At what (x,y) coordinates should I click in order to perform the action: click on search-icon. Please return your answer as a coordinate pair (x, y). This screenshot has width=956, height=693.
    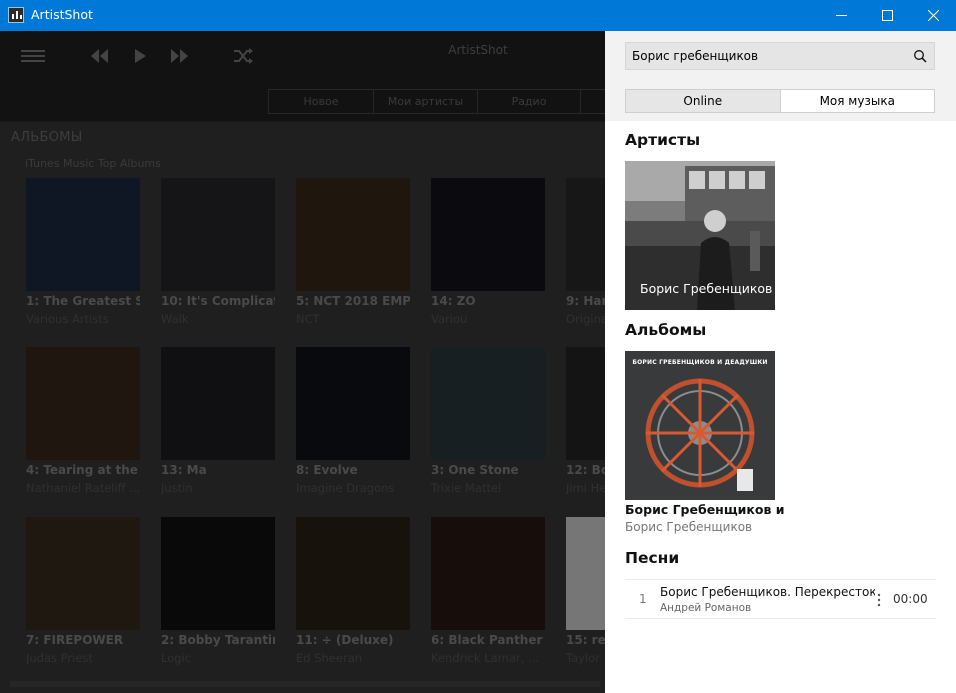
    Looking at the image, I should click on (920, 56).